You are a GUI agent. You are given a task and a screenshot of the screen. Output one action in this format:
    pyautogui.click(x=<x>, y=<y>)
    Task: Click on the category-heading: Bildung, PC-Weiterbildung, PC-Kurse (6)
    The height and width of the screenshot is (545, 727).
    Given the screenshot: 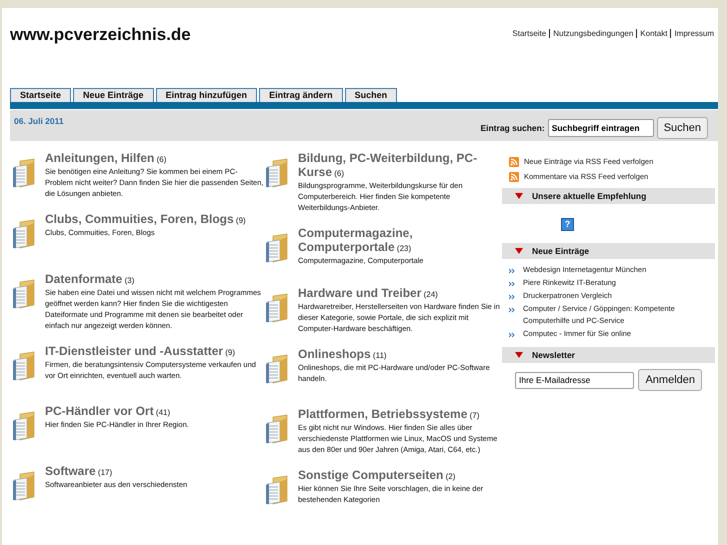 What is the action you would take?
    pyautogui.click(x=400, y=166)
    